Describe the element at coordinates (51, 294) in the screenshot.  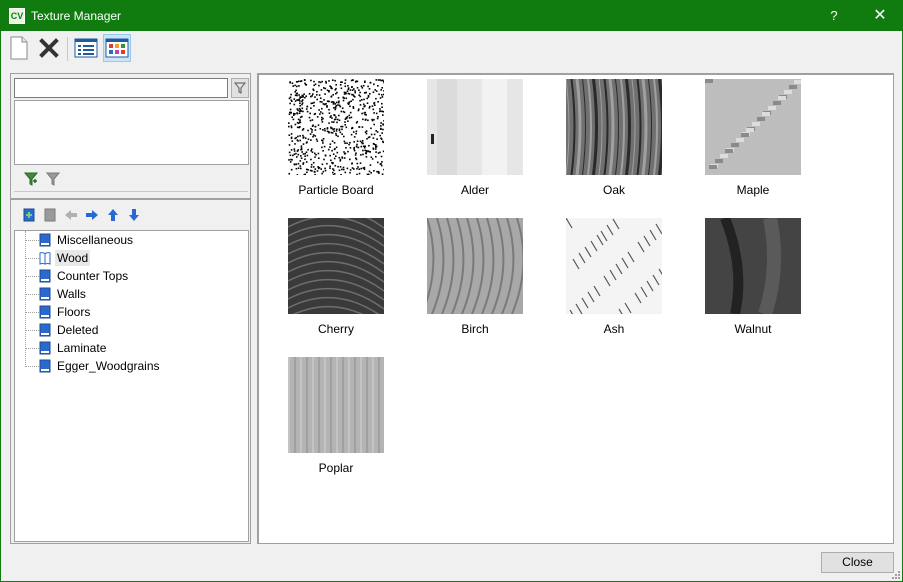
I see `tree-item: Walls` at that location.